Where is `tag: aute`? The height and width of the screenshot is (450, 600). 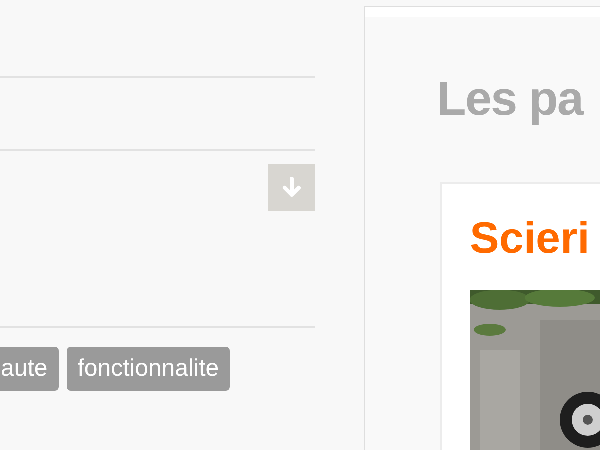 tag: aute is located at coordinates (29, 369).